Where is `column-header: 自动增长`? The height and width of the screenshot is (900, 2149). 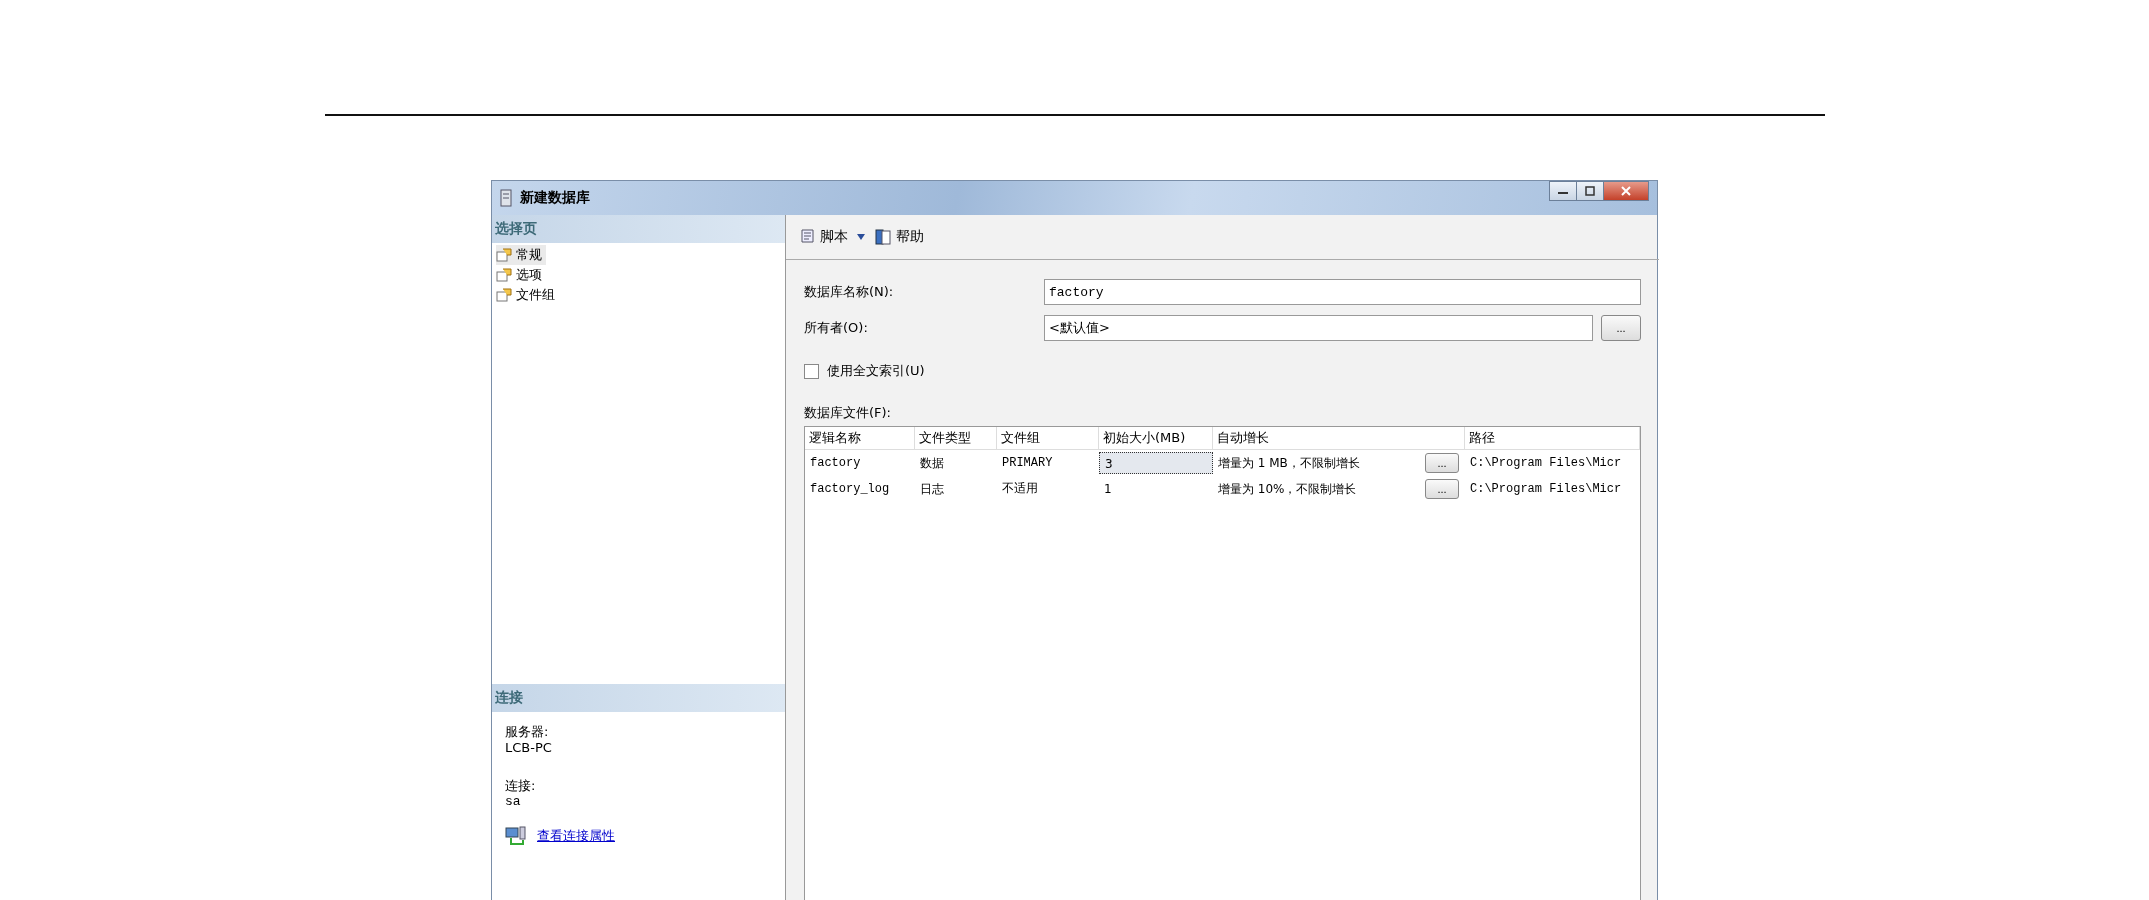 column-header: 自动增长 is located at coordinates (1339, 438).